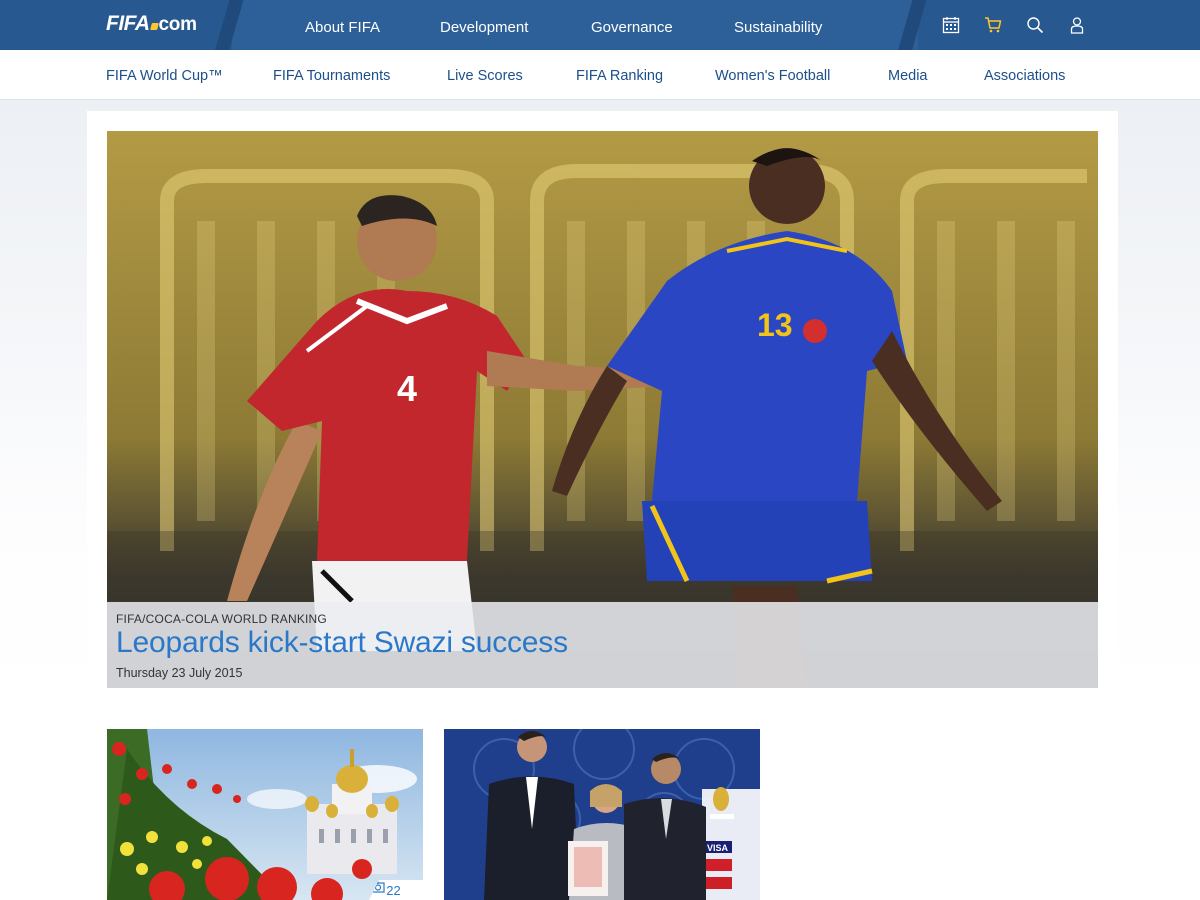  Describe the element at coordinates (179, 673) in the screenshot. I see `hero-date: Thursday 23 July 2015` at that location.